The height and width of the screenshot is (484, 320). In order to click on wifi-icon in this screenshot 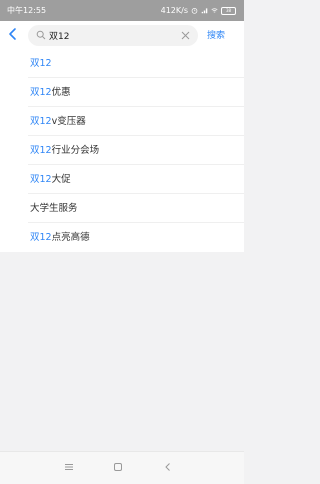, I will do `click(214, 10)`.